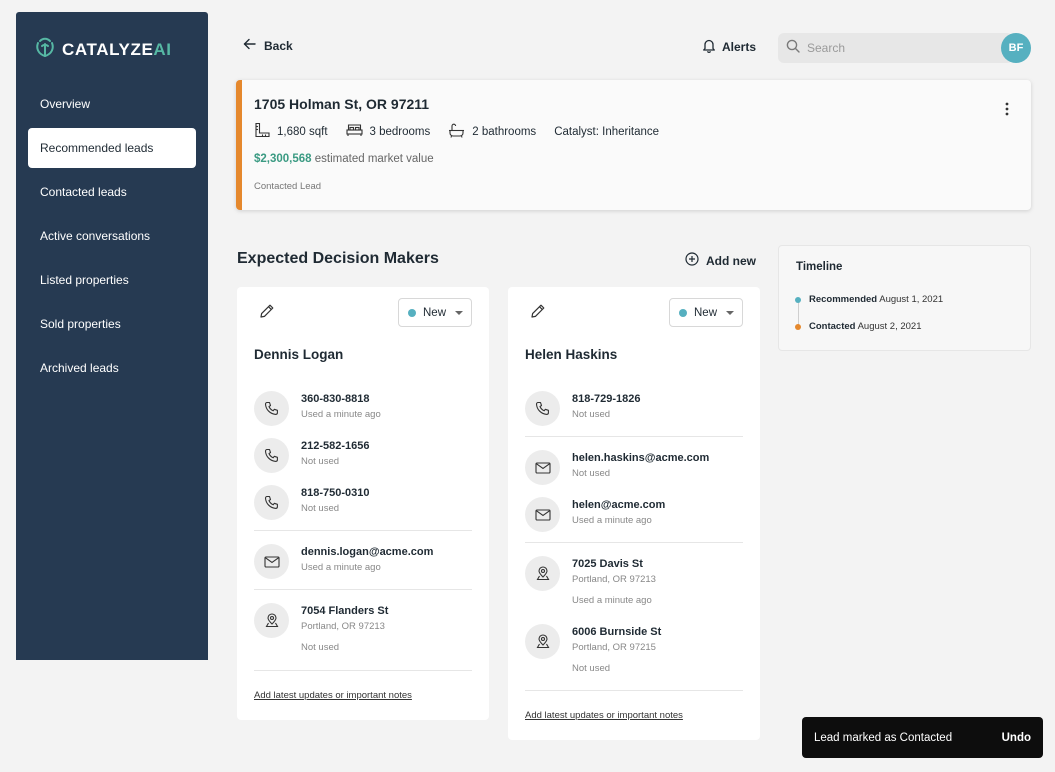  Describe the element at coordinates (617, 467) in the screenshot. I see `email-contact: helen.haskins@acme.com Not used` at that location.